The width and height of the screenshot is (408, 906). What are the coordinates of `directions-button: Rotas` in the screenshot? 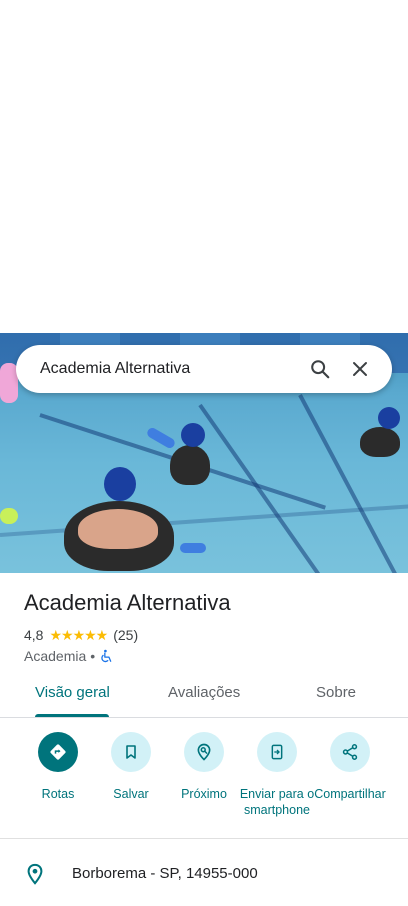 It's located at (58, 767).